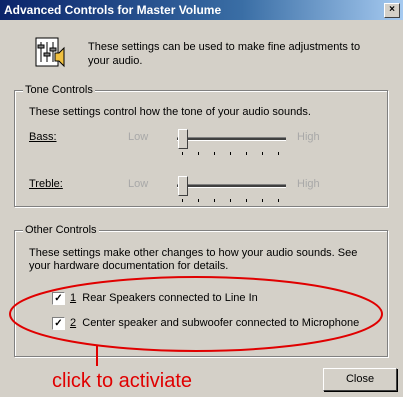 Image resolution: width=403 pixels, height=397 pixels. Describe the element at coordinates (122, 381) in the screenshot. I see `annotation-text: click to activiate` at that location.